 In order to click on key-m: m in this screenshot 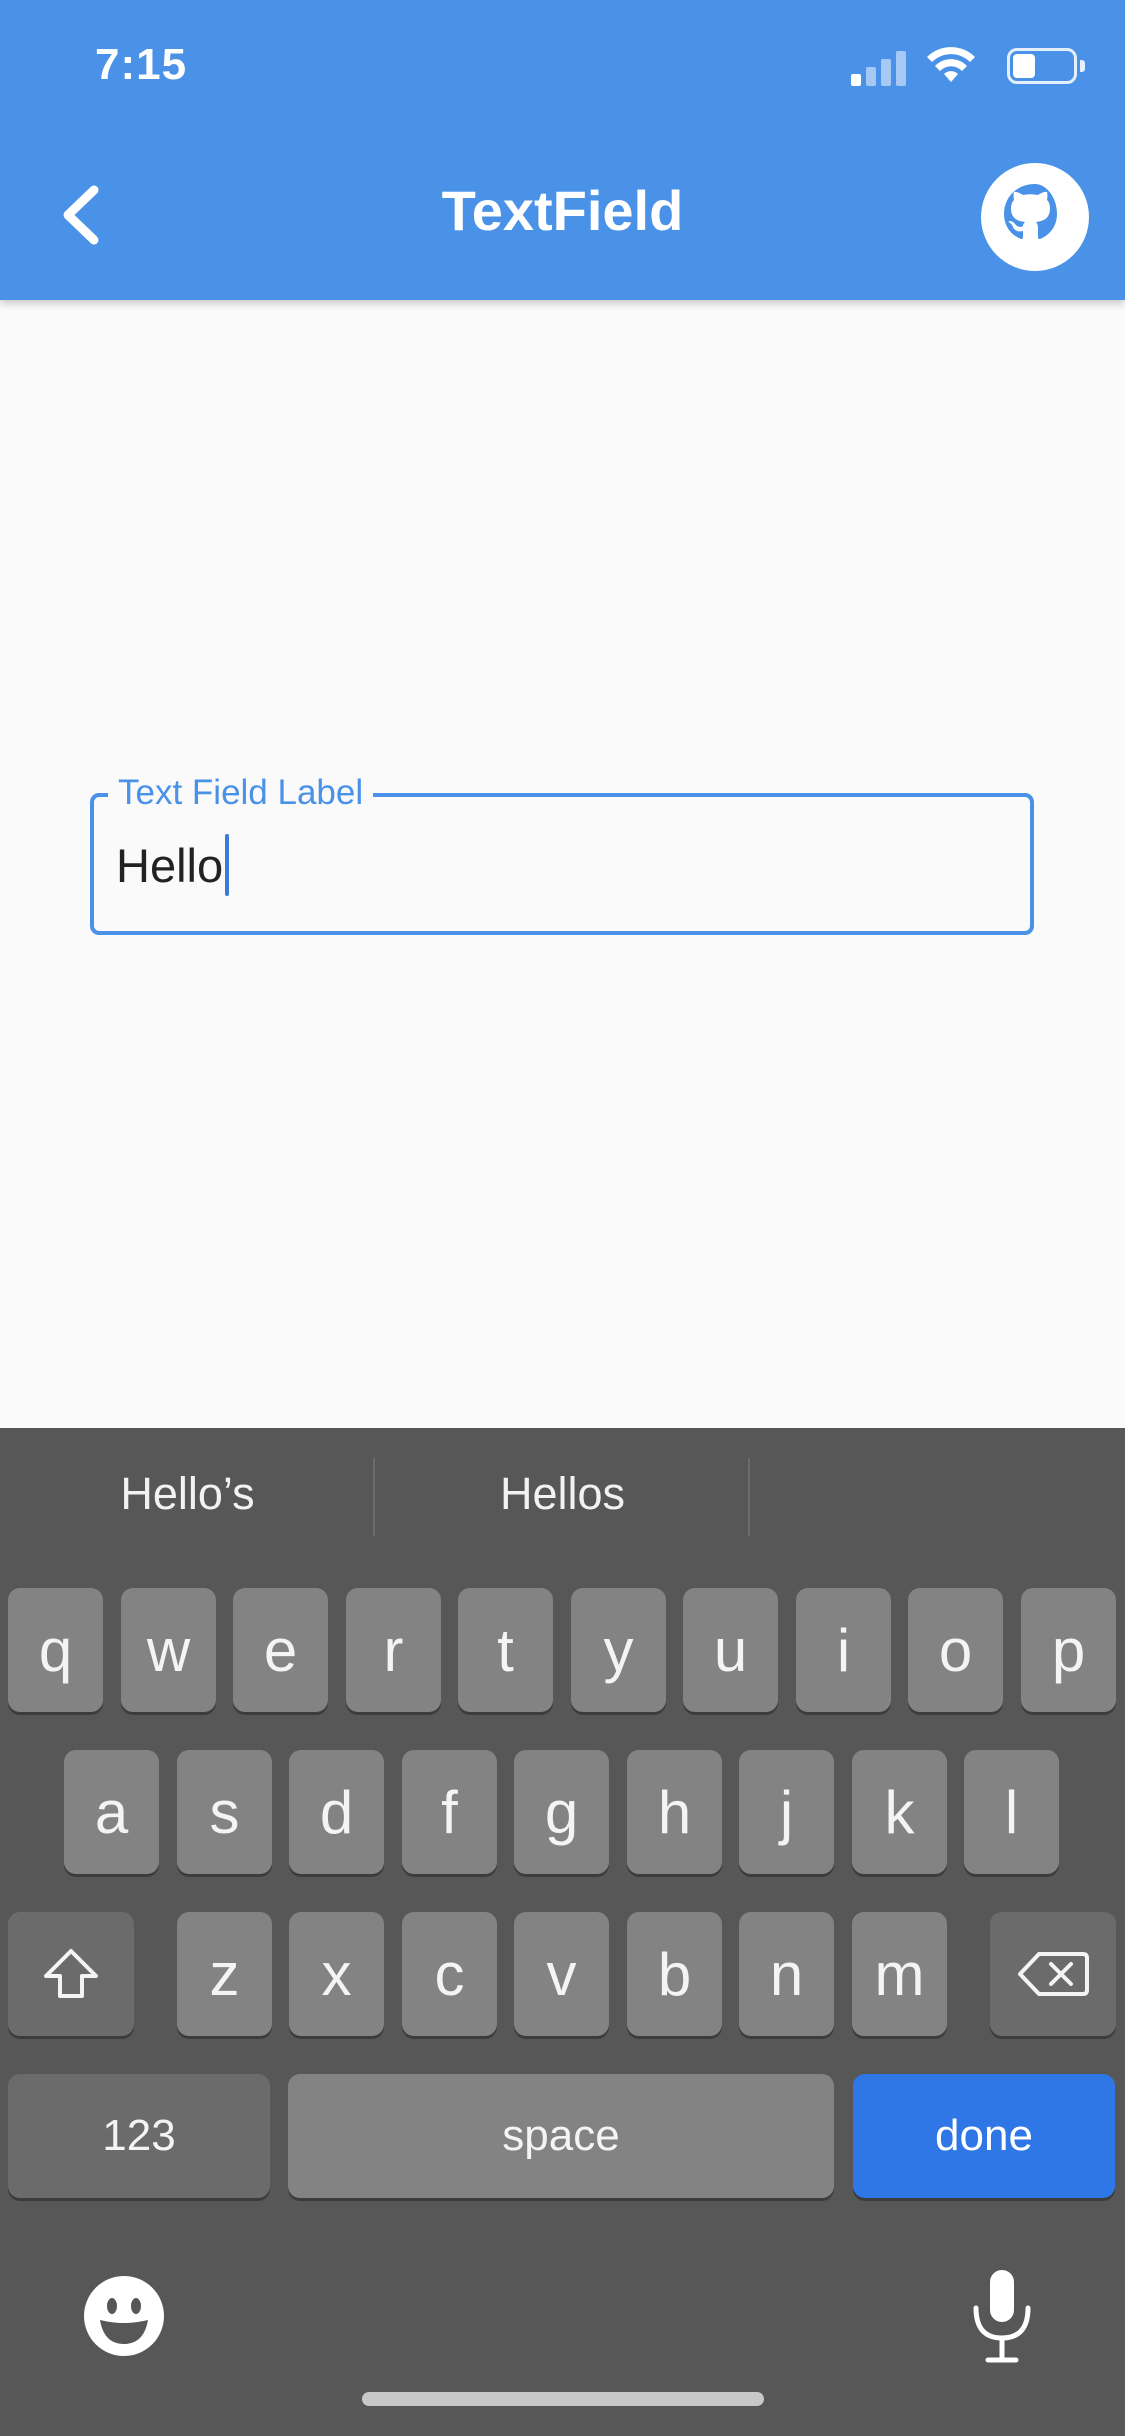, I will do `click(899, 1974)`.